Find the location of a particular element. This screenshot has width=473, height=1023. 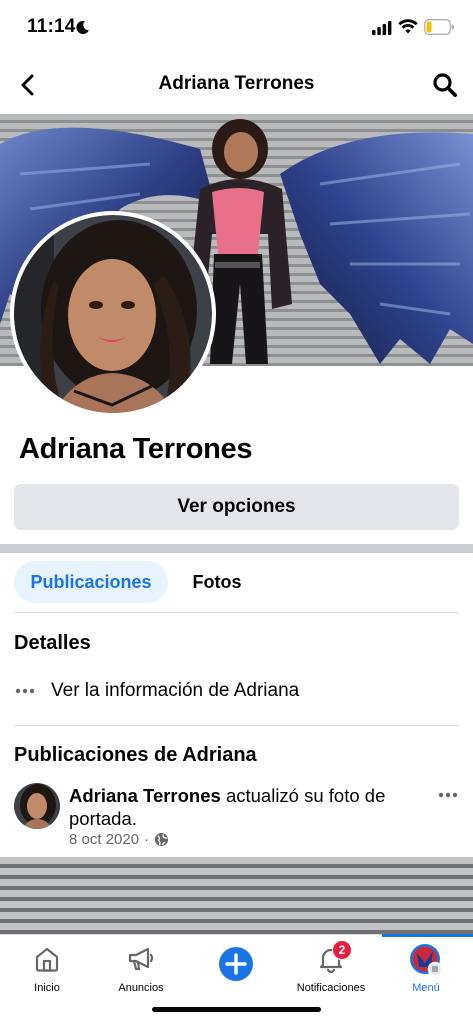

nav-create is located at coordinates (236, 965).